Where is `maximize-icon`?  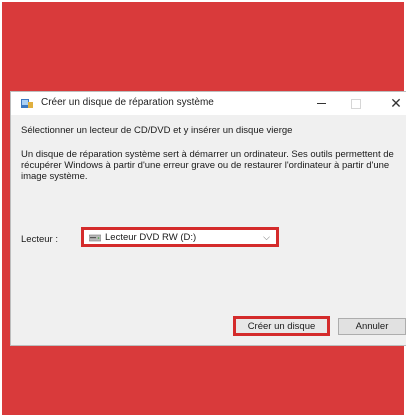
maximize-icon is located at coordinates (356, 103).